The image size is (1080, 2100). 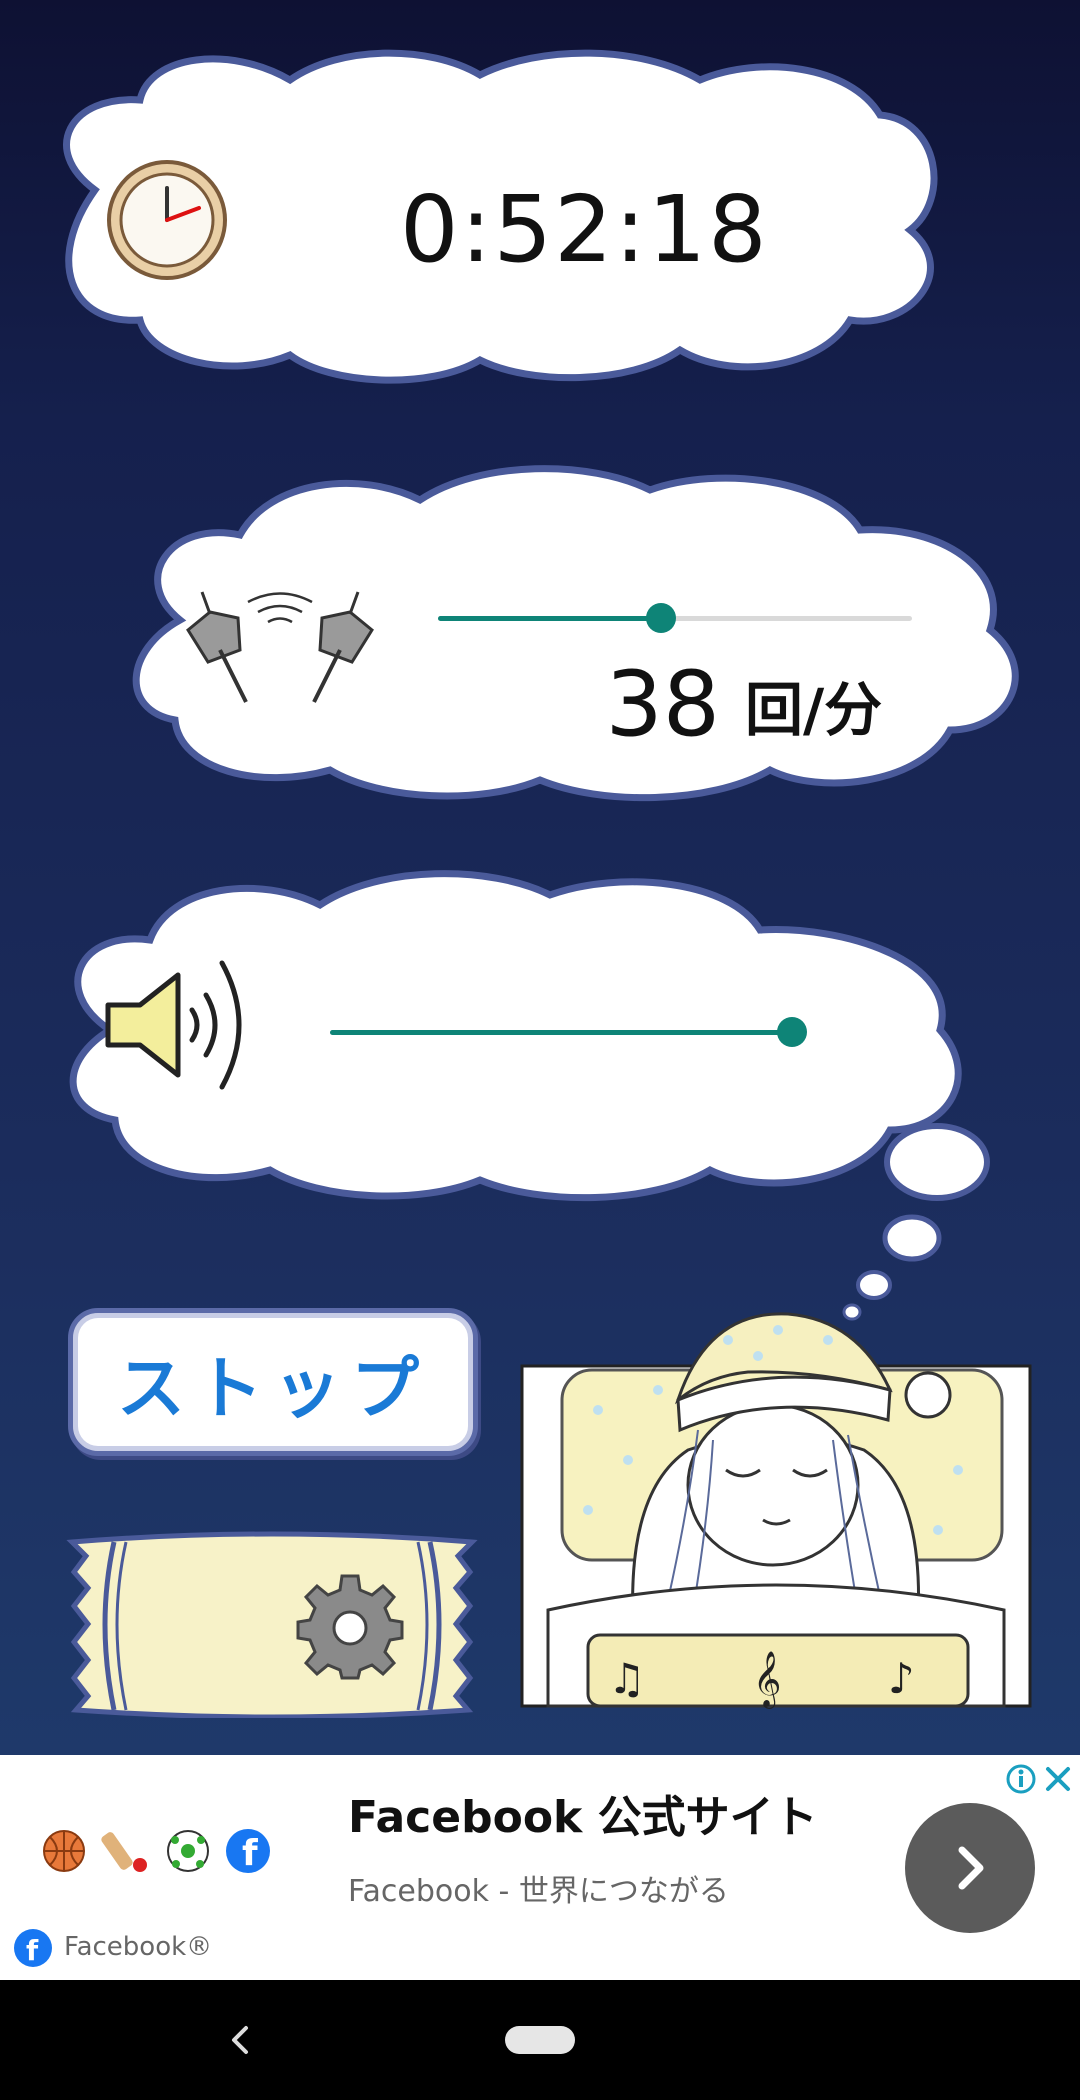 What do you see at coordinates (280, 645) in the screenshot?
I see `clicker-icon` at bounding box center [280, 645].